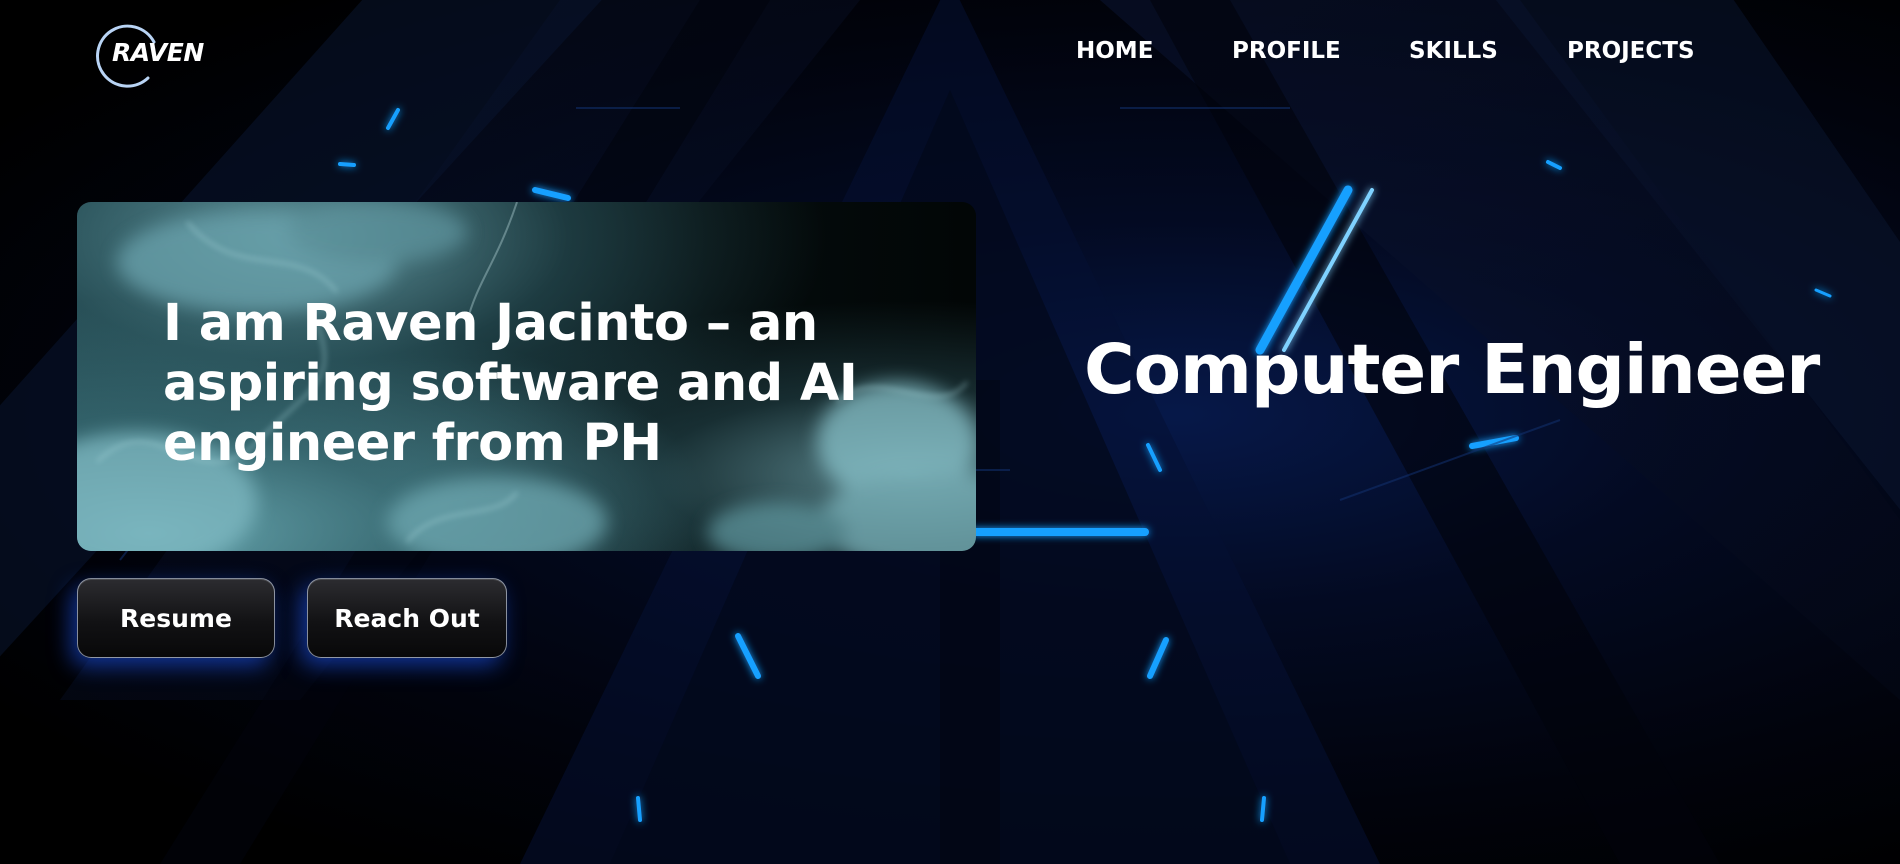  I want to click on nav-home: HOME, so click(1114, 51).